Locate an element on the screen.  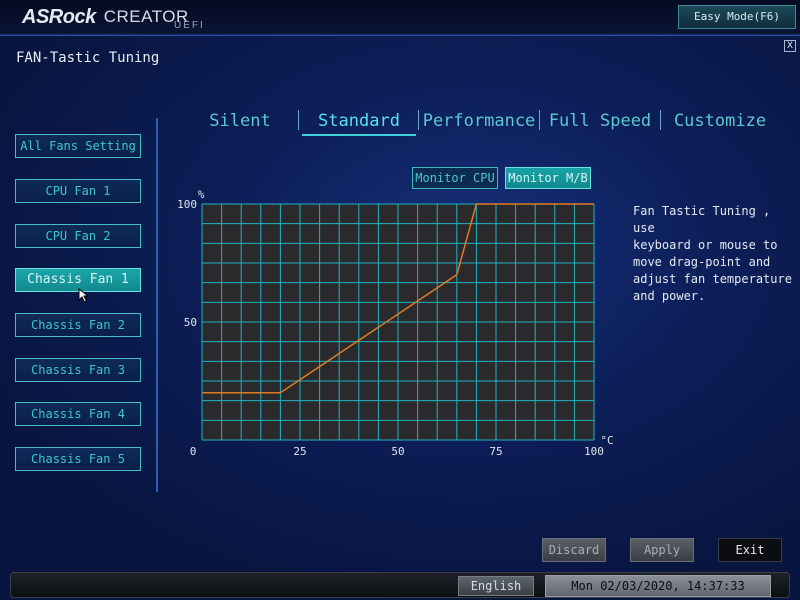
tab-full-speed: Full Speed is located at coordinates (600, 121).